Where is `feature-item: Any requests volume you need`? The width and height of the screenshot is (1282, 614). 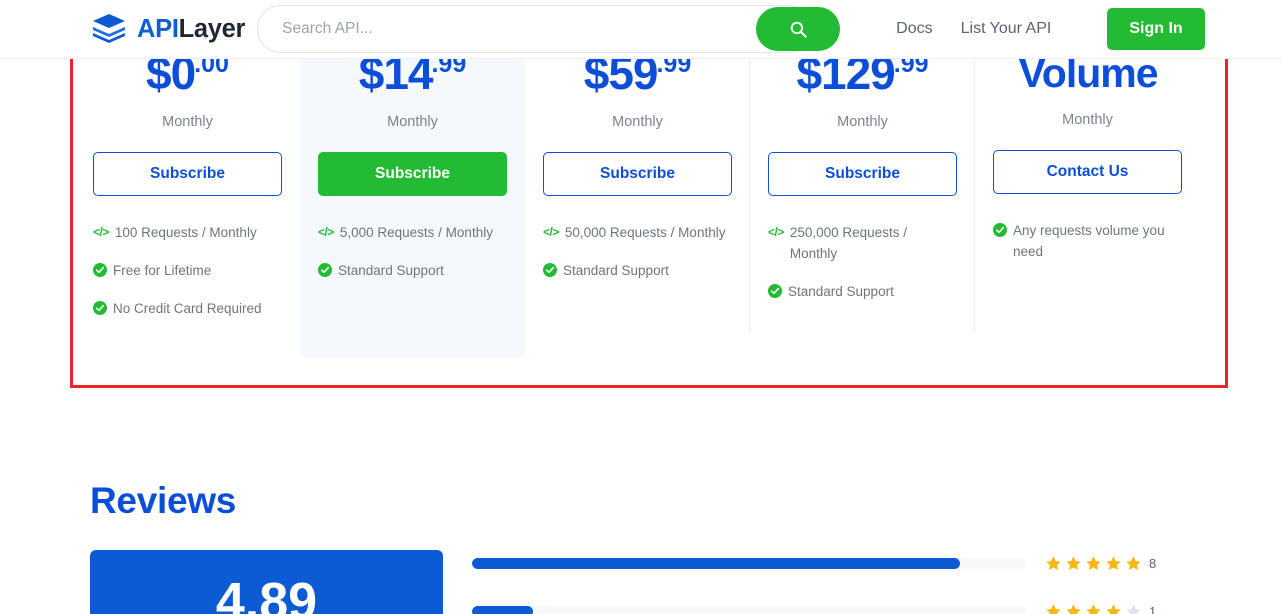
feature-item: Any requests volume you need is located at coordinates (1087, 241).